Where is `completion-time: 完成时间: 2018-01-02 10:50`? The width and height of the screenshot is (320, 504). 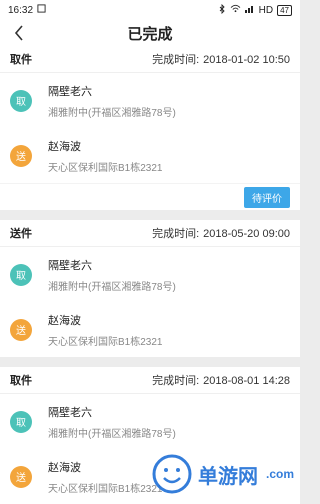
completion-time: 完成时间: 2018-01-02 10:50 is located at coordinates (221, 59).